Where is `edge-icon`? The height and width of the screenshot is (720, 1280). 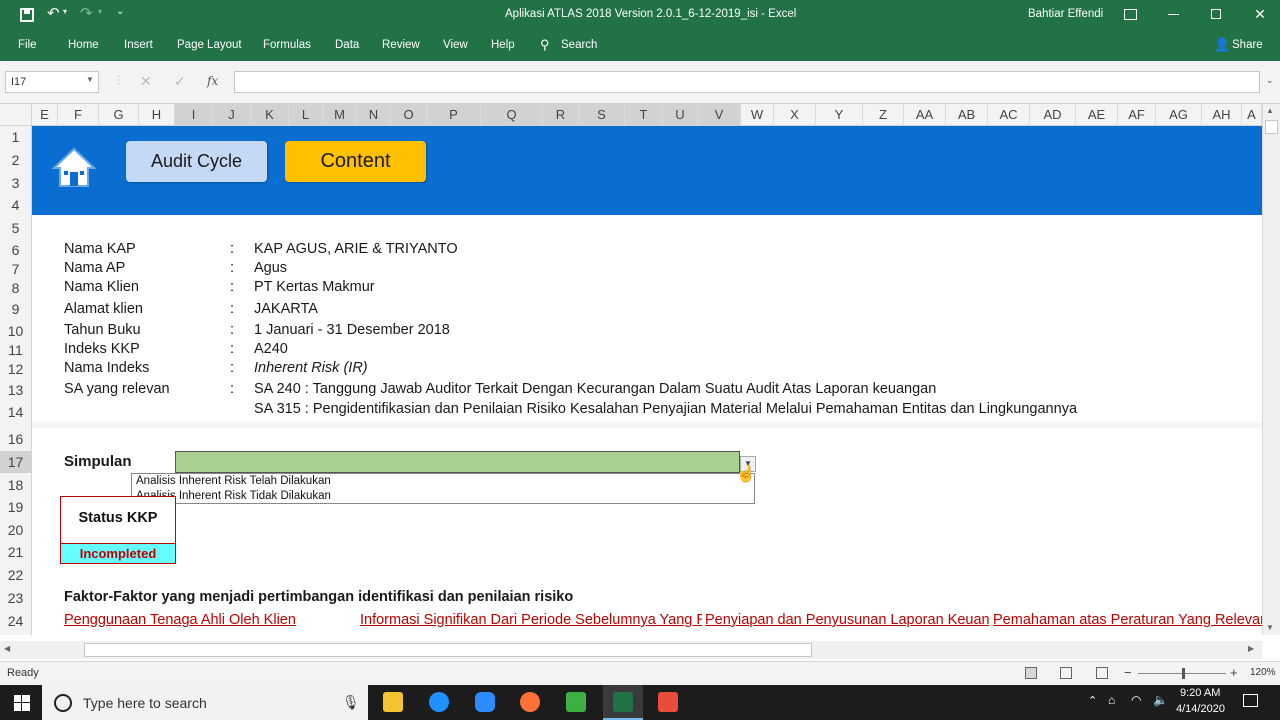 edge-icon is located at coordinates (439, 702).